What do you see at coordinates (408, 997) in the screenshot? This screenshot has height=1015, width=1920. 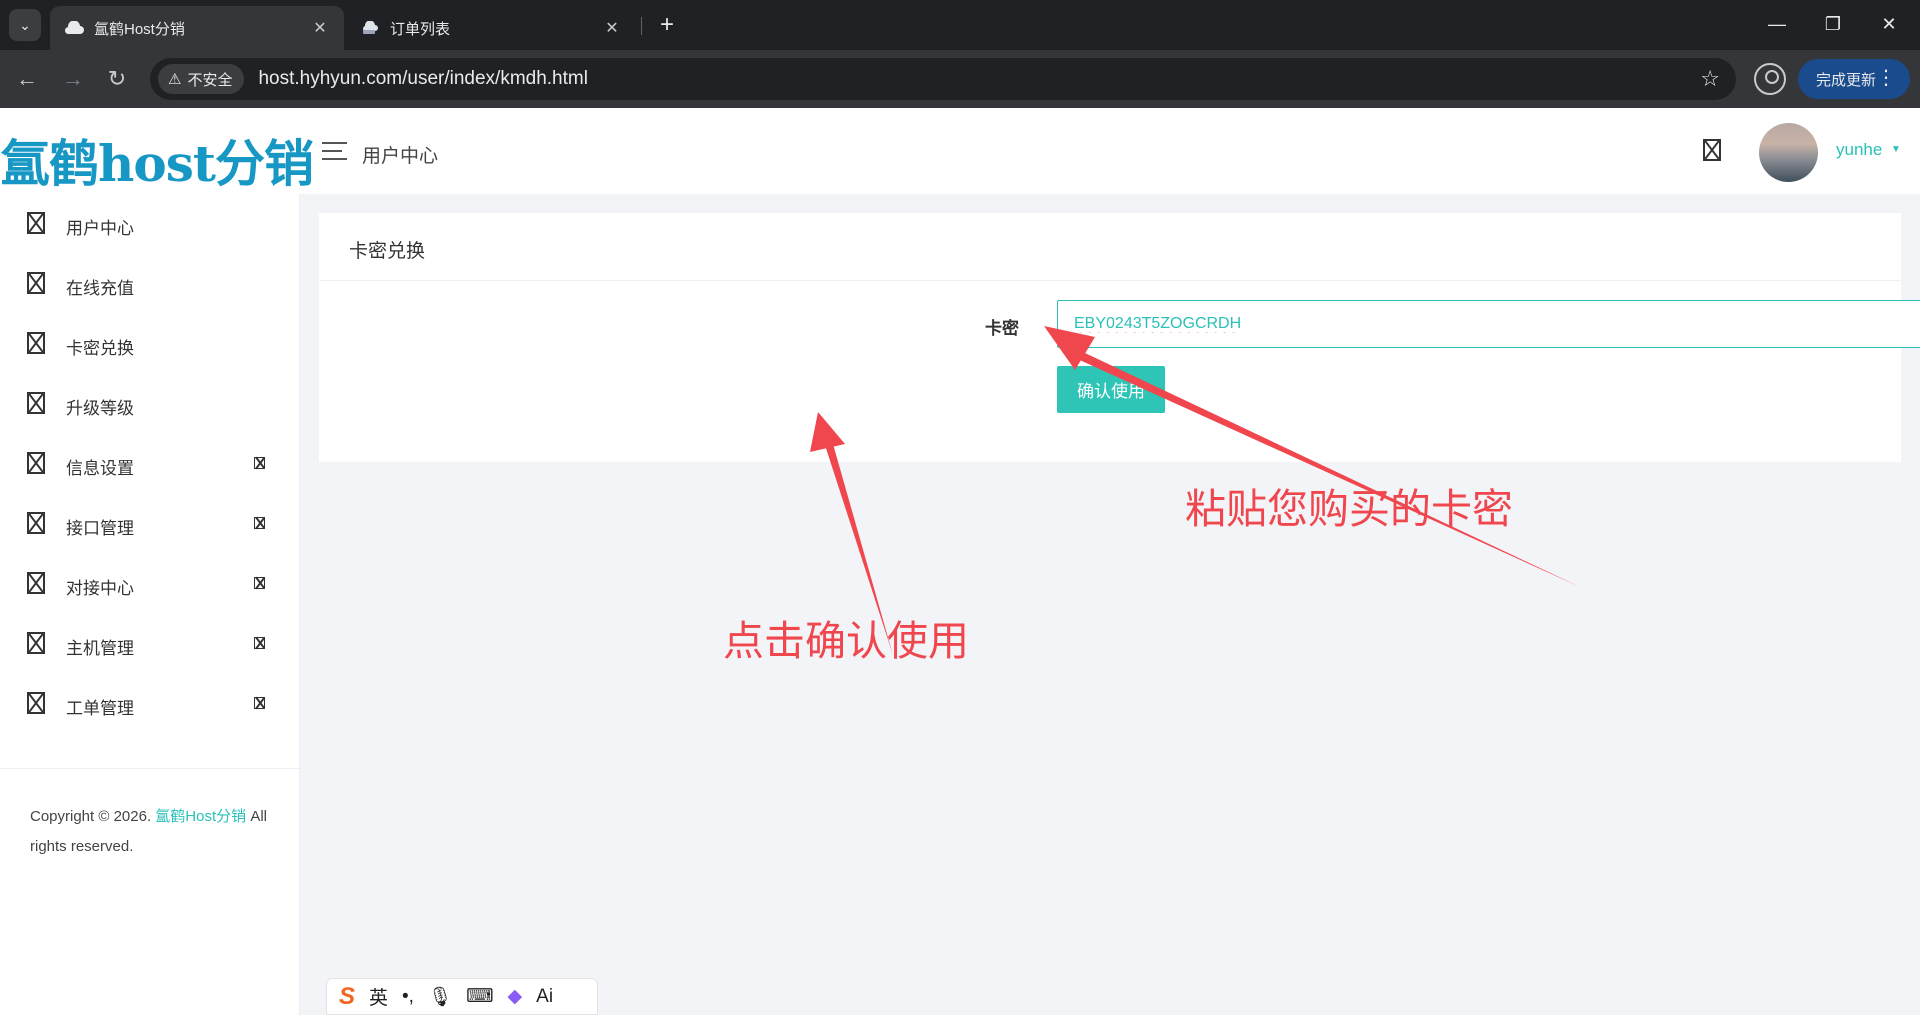 I see `punctuation-icon: •,` at bounding box center [408, 997].